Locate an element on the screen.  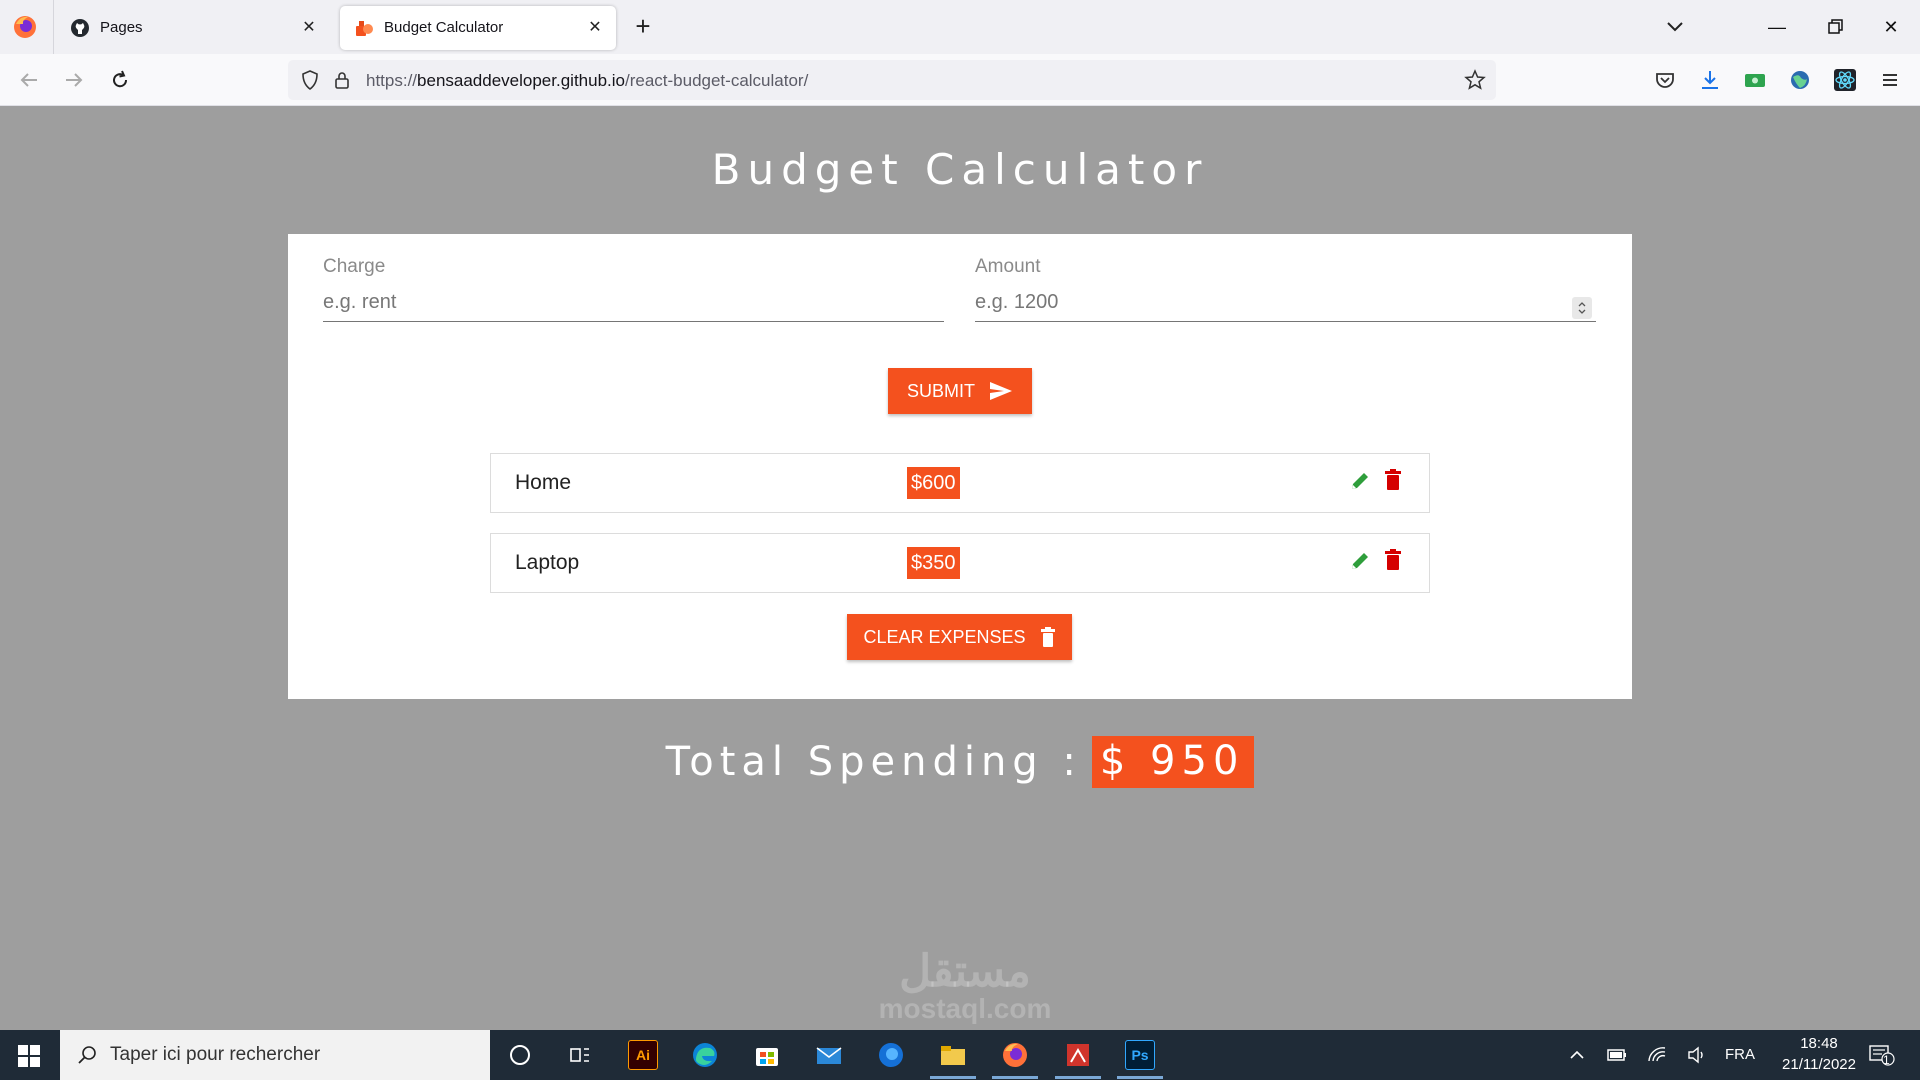
taskbar-search-box: Taper ici pour rechercher is located at coordinates (275, 1055).